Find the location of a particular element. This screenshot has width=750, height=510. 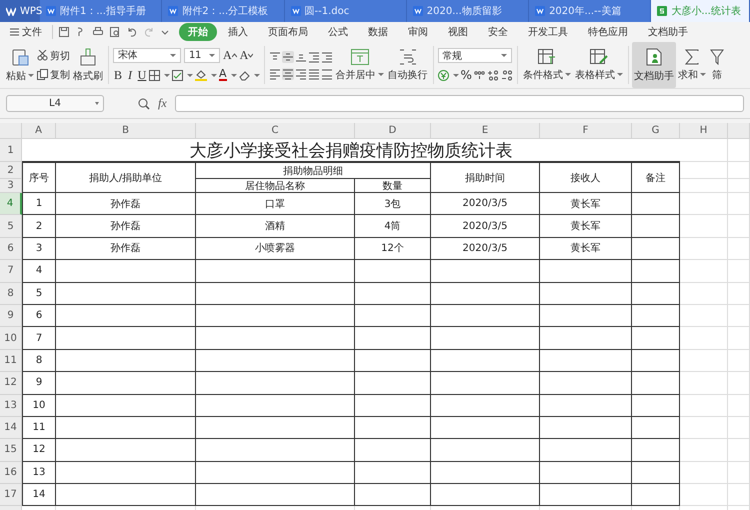

merge-center-button: 合并居中 is located at coordinates (360, 65).